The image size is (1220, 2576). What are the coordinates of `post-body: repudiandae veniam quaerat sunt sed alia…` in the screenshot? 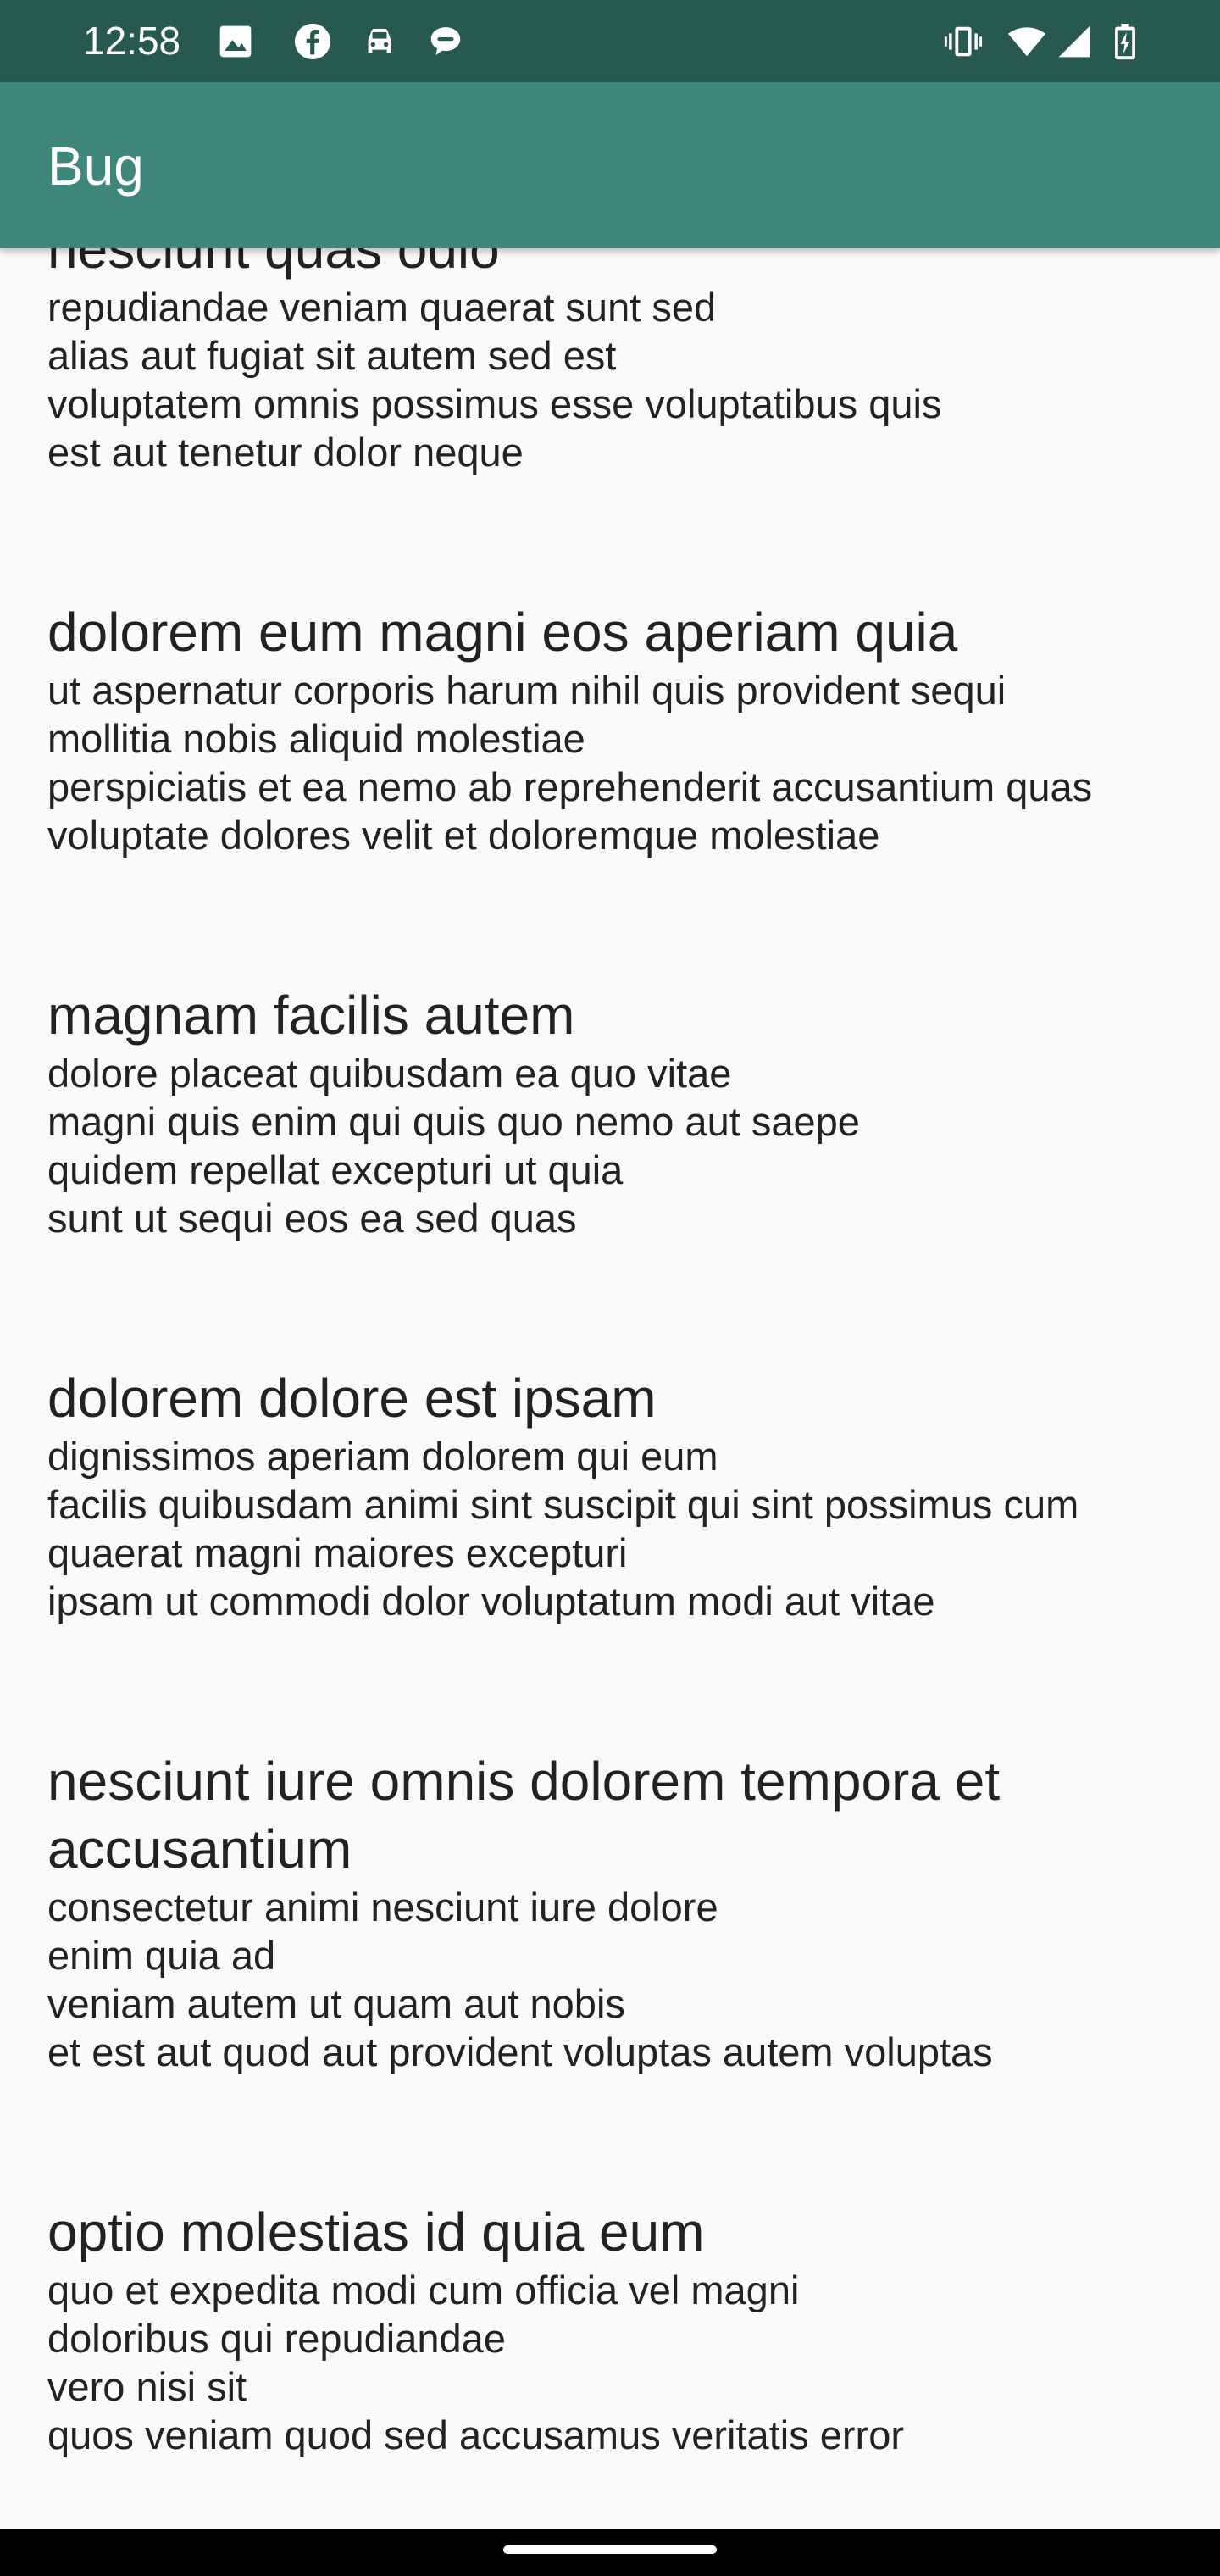 It's located at (615, 379).